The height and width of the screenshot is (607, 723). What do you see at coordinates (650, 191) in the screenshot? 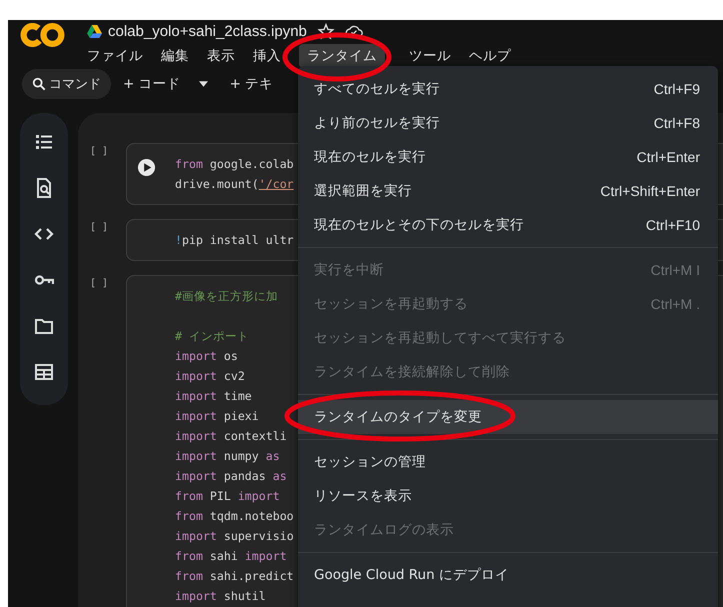
I see `keyboard-shortcut: Ctrl+Shift+Enter` at bounding box center [650, 191].